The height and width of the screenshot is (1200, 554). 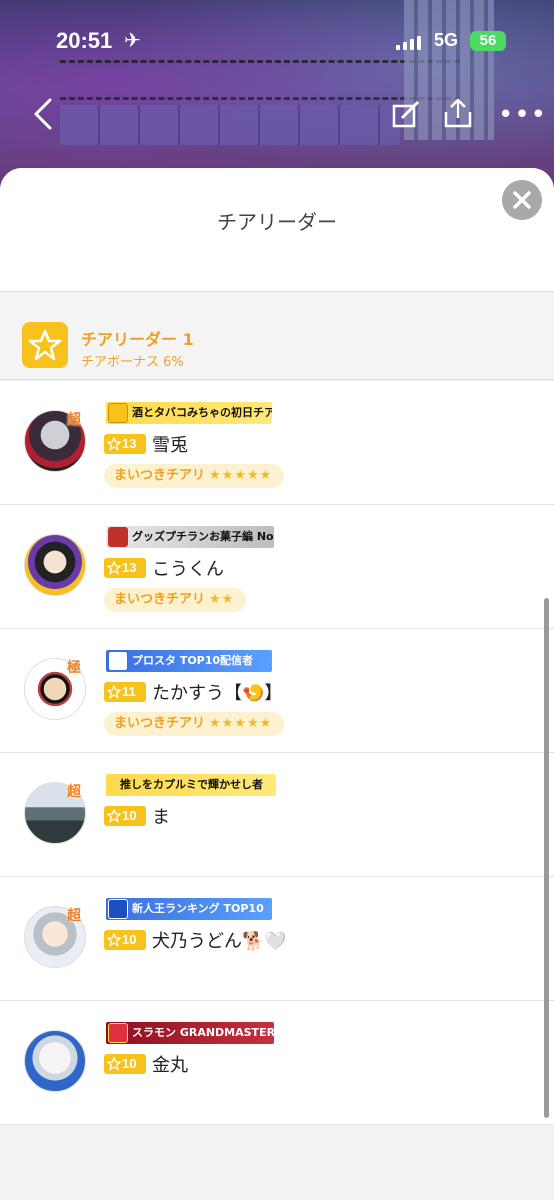 I want to click on network-label: 5G, so click(x=446, y=40).